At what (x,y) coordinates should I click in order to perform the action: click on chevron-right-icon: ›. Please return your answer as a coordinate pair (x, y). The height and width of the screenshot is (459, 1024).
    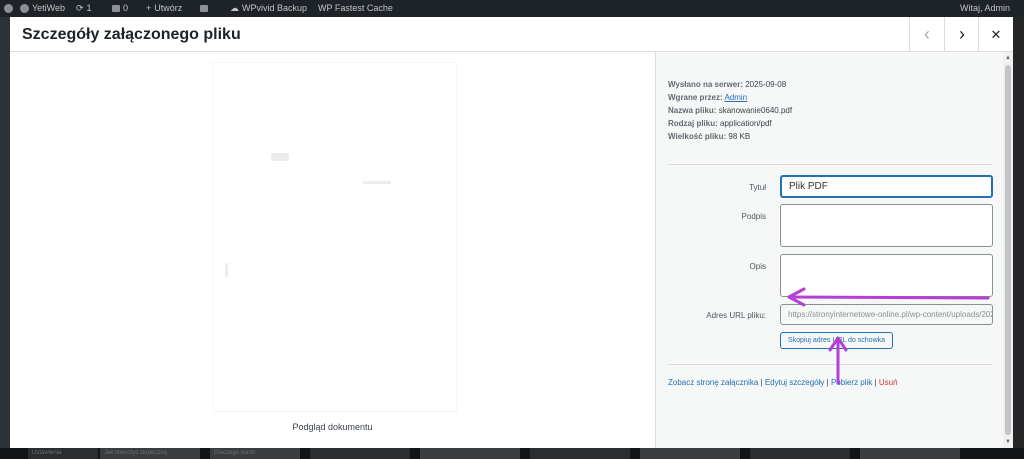
    Looking at the image, I should click on (962, 34).